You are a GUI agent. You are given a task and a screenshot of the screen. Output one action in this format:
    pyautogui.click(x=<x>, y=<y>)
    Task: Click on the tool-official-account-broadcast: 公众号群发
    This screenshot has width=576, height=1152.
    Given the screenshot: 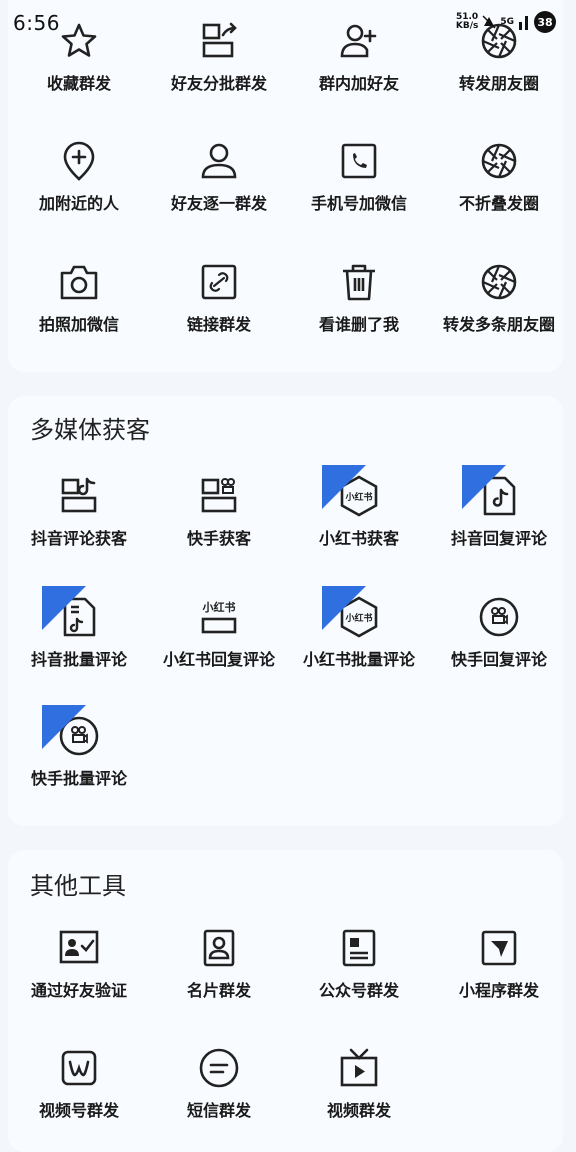 What is the action you would take?
    pyautogui.click(x=359, y=963)
    